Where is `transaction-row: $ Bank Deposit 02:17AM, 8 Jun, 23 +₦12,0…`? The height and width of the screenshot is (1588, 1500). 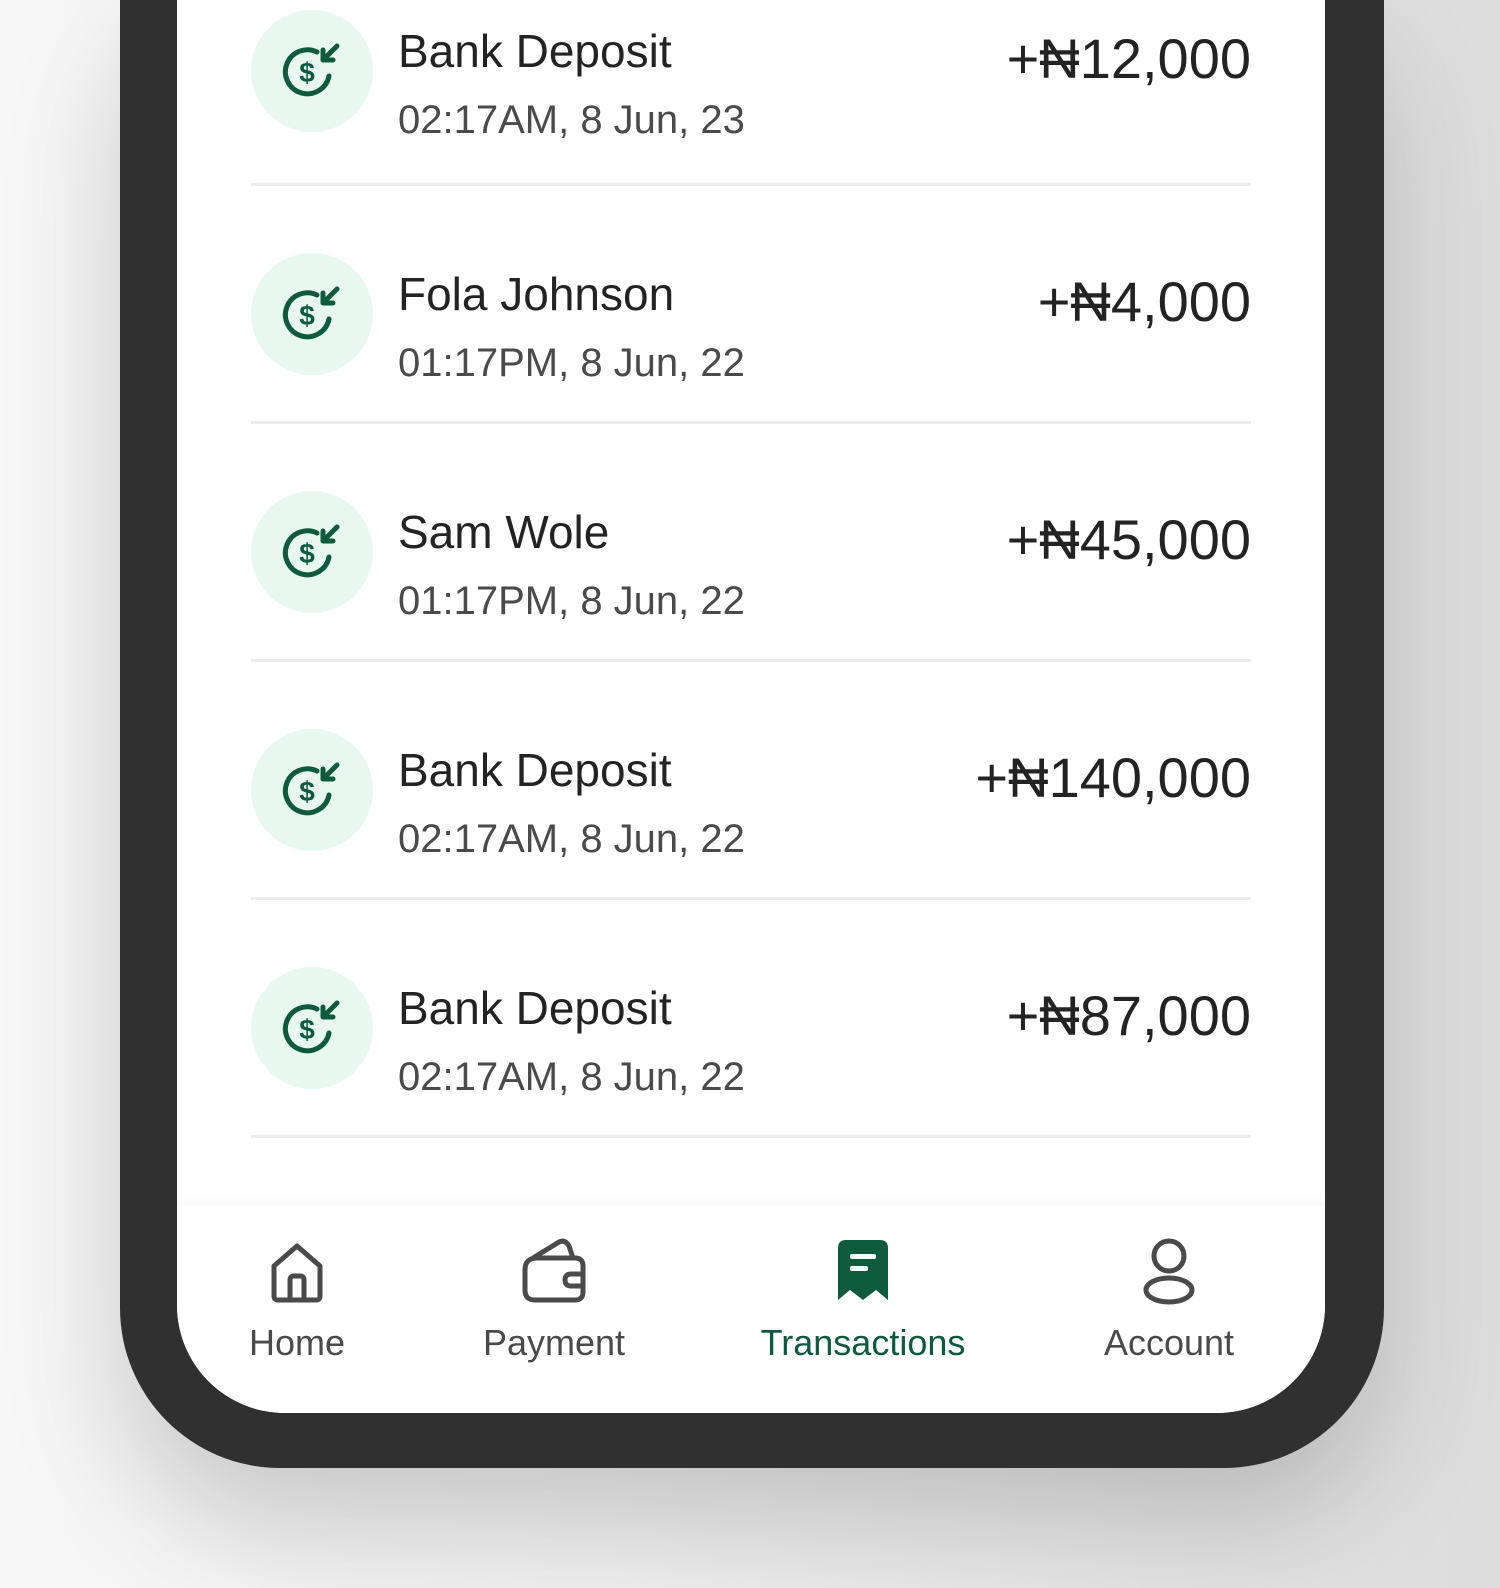 transaction-row: $ Bank Deposit 02:17AM, 8 Jun, 23 +₦12,0… is located at coordinates (751, 93).